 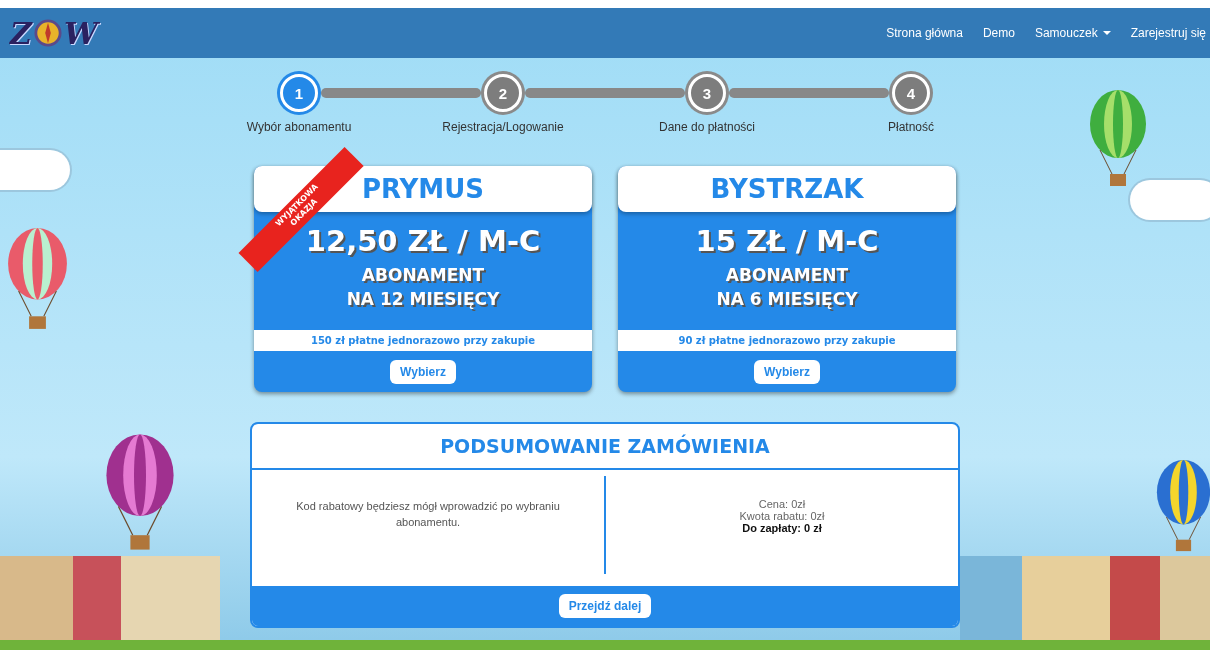 What do you see at coordinates (911, 93) in the screenshot?
I see `step-badge: 4` at bounding box center [911, 93].